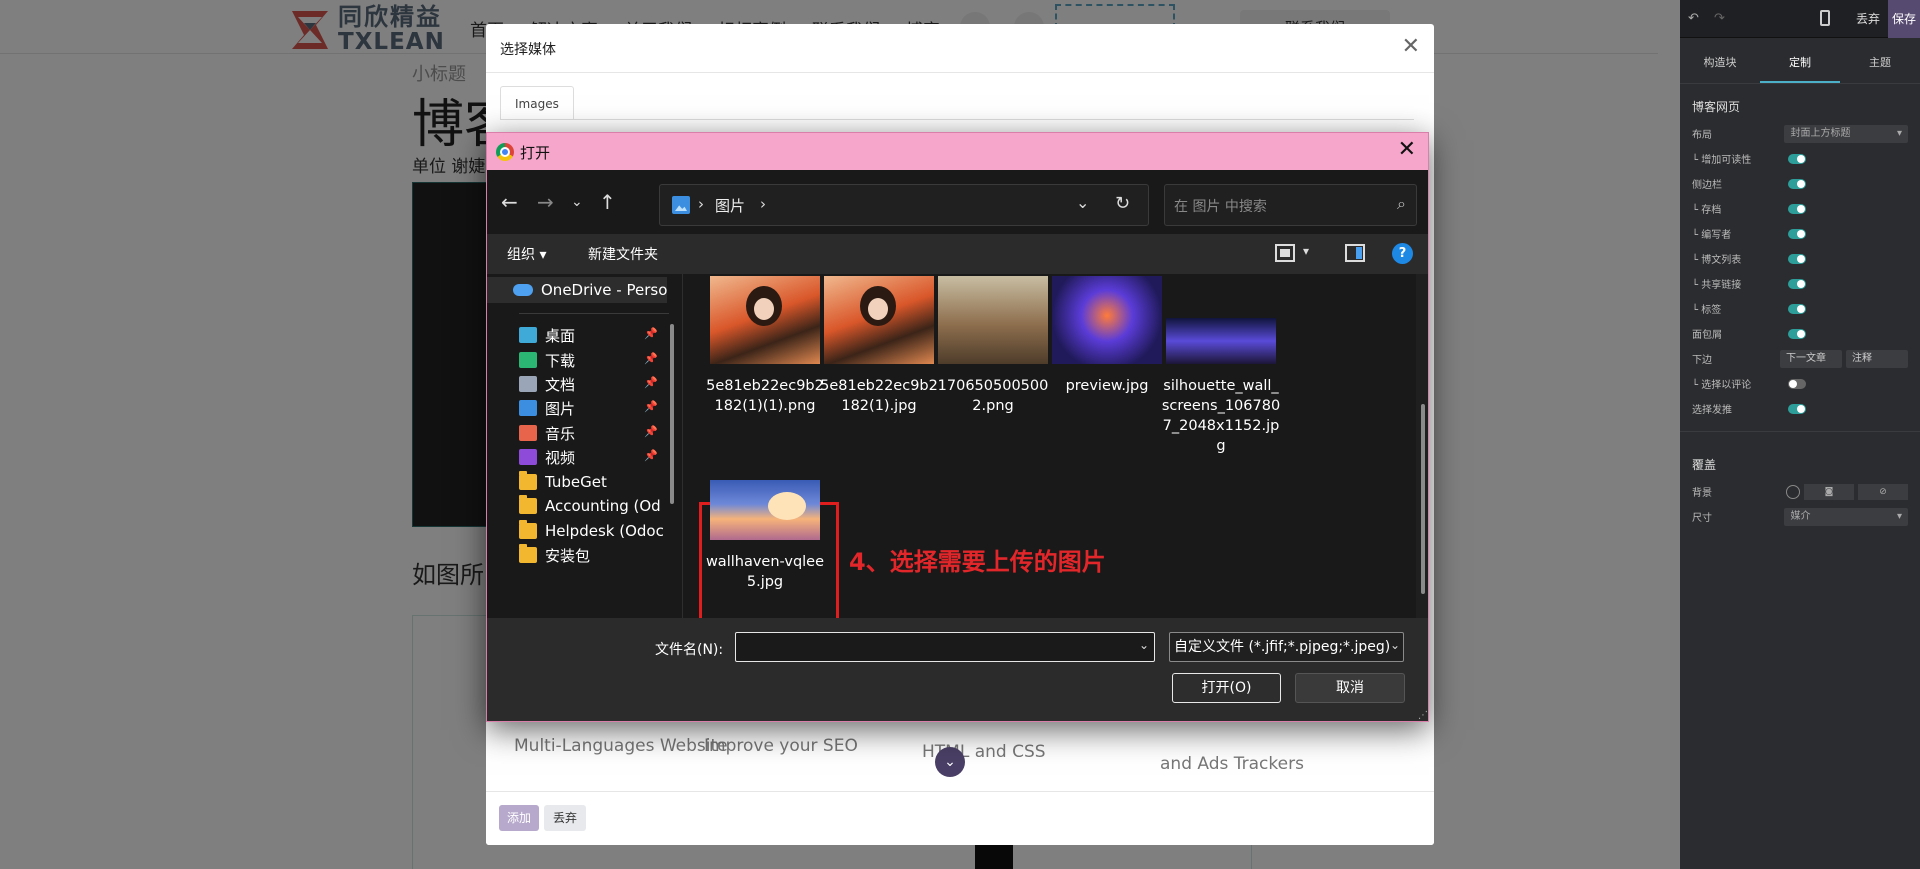 The height and width of the screenshot is (869, 1920). I want to click on tab-images: Images, so click(537, 103).